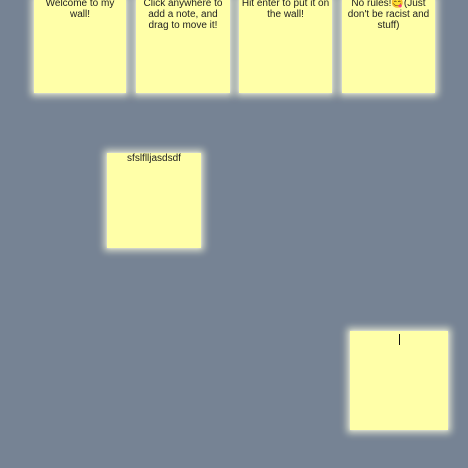  I want to click on new-note-editor, so click(399, 380).